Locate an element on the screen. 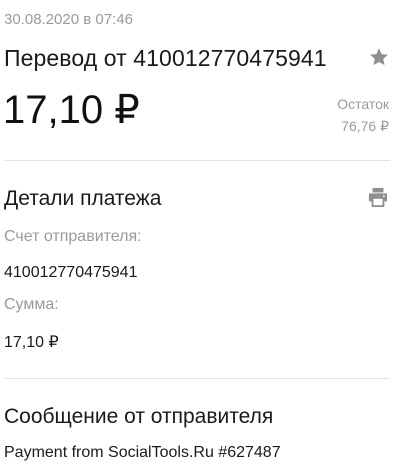  payment-details-title: Детали платежа is located at coordinates (83, 198).